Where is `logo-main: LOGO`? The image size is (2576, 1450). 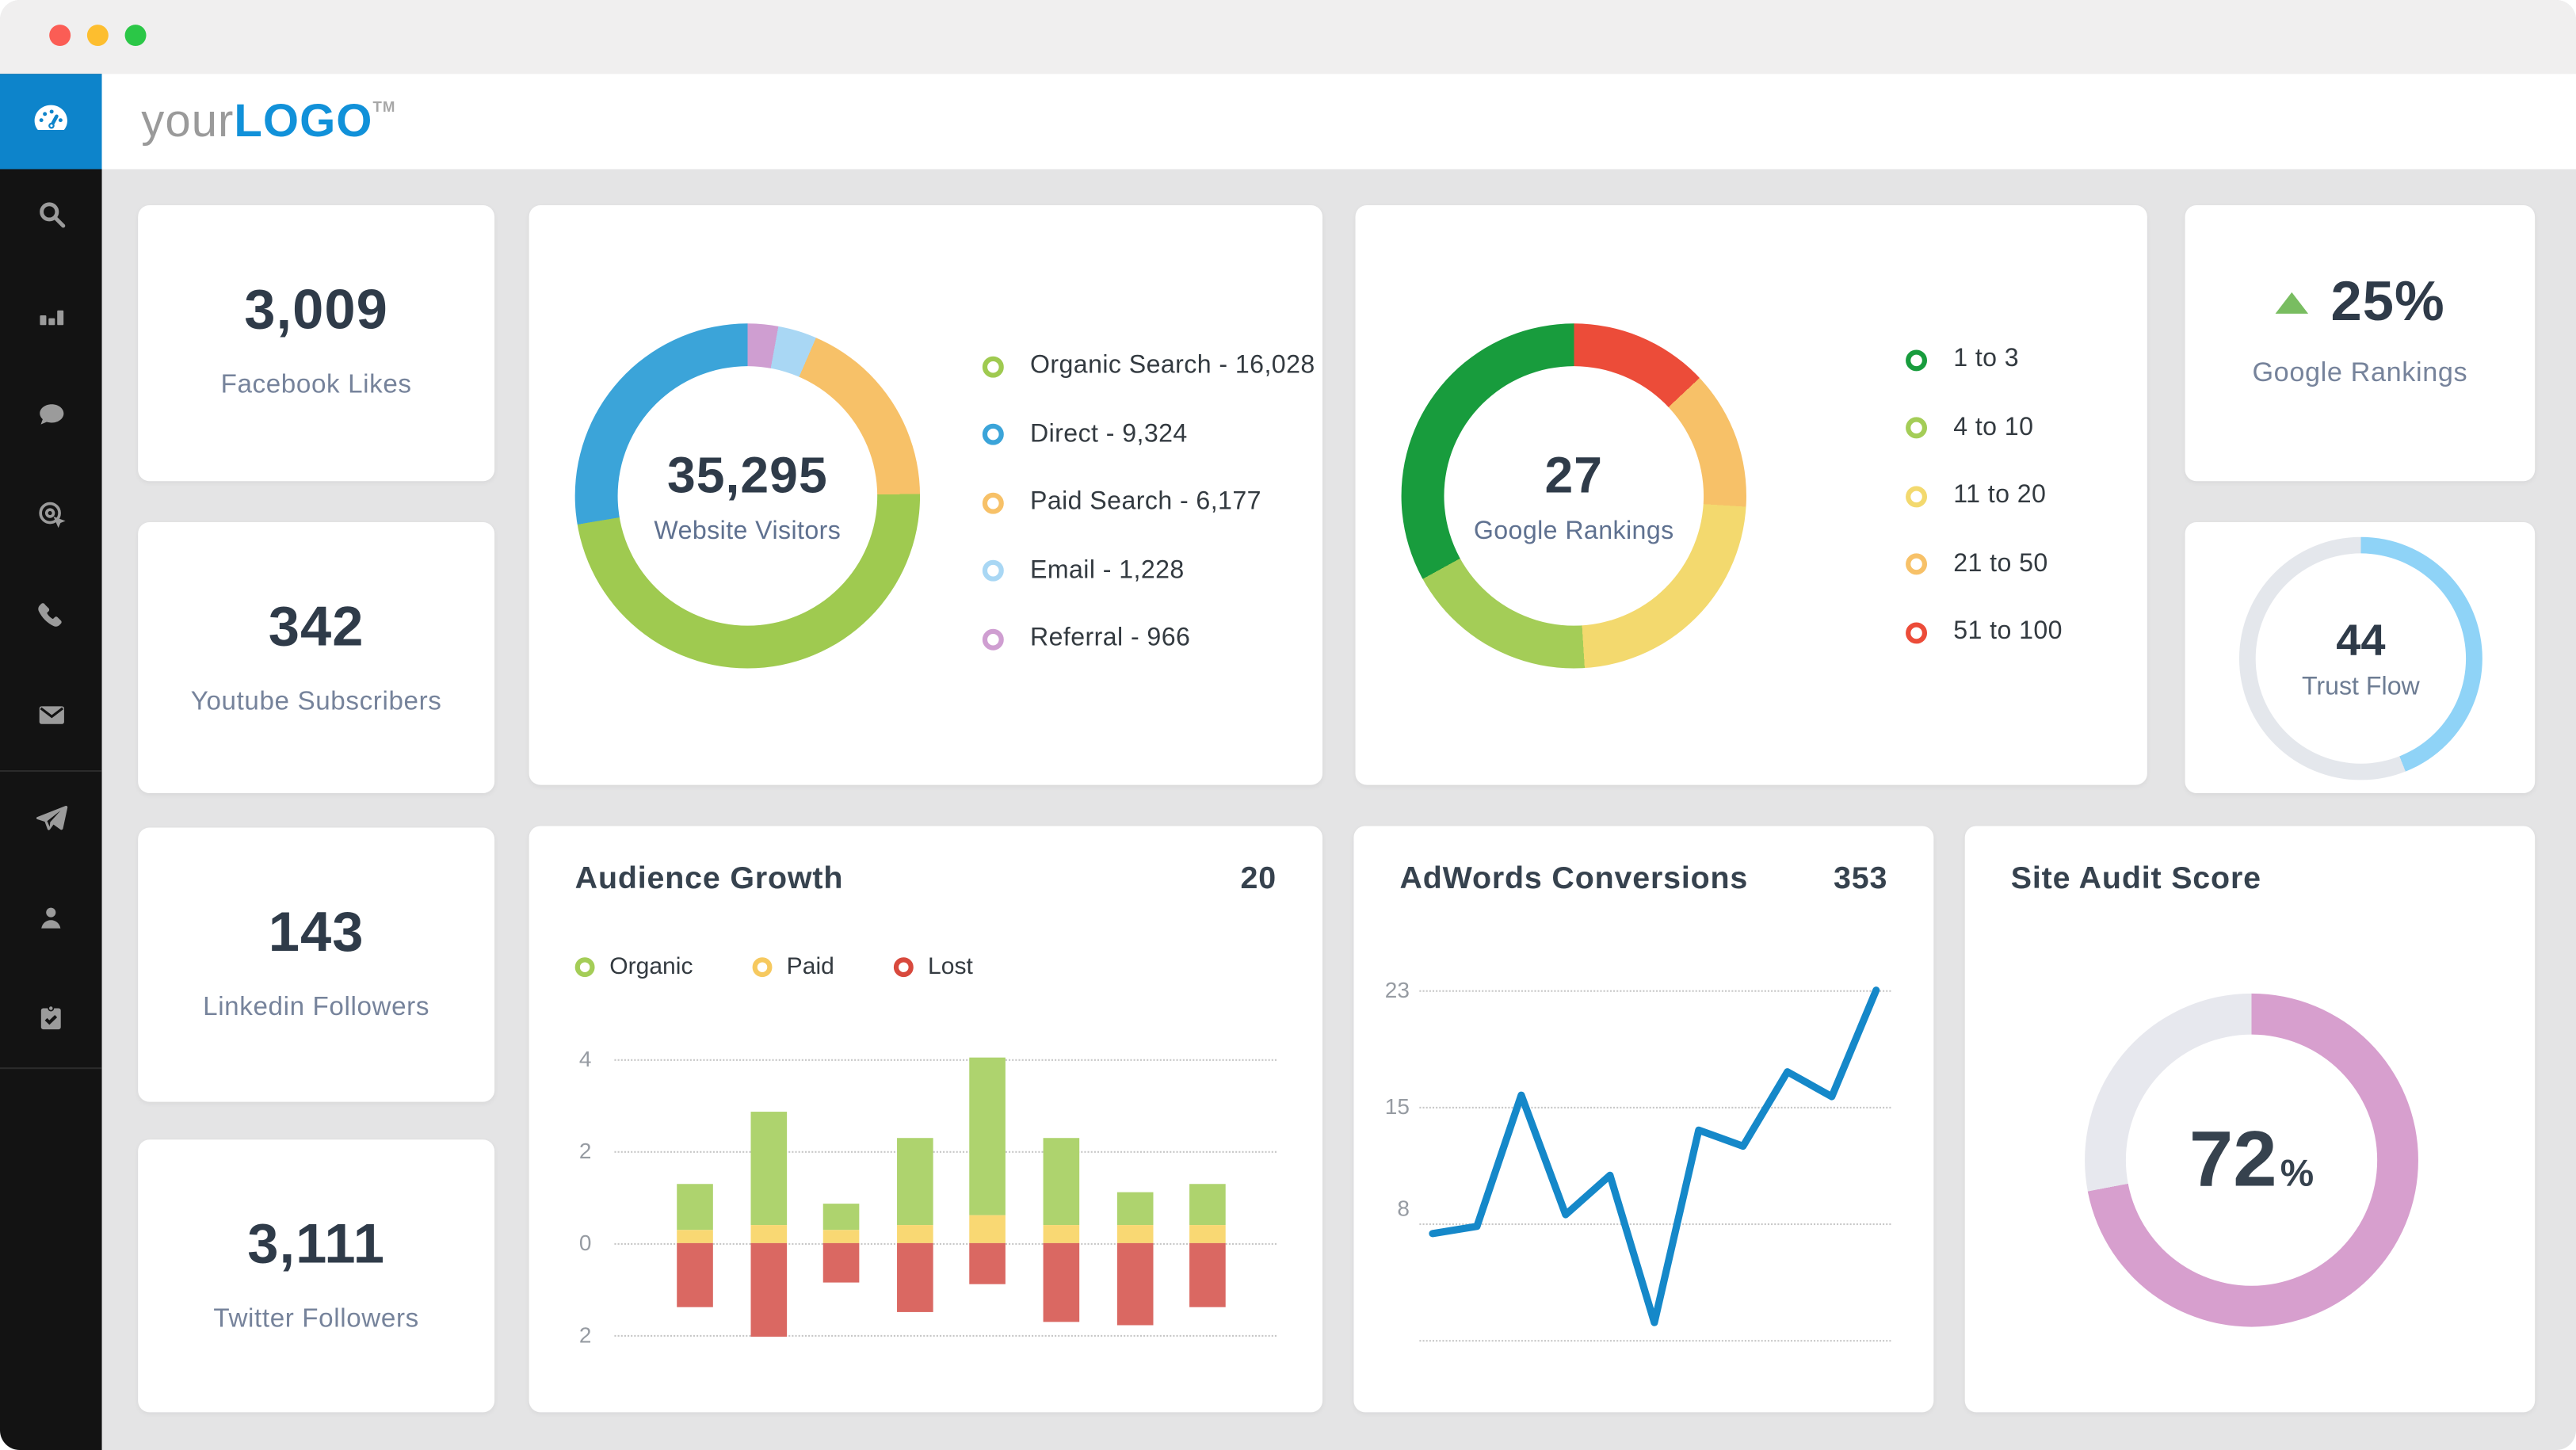
logo-main: LOGO is located at coordinates (303, 121).